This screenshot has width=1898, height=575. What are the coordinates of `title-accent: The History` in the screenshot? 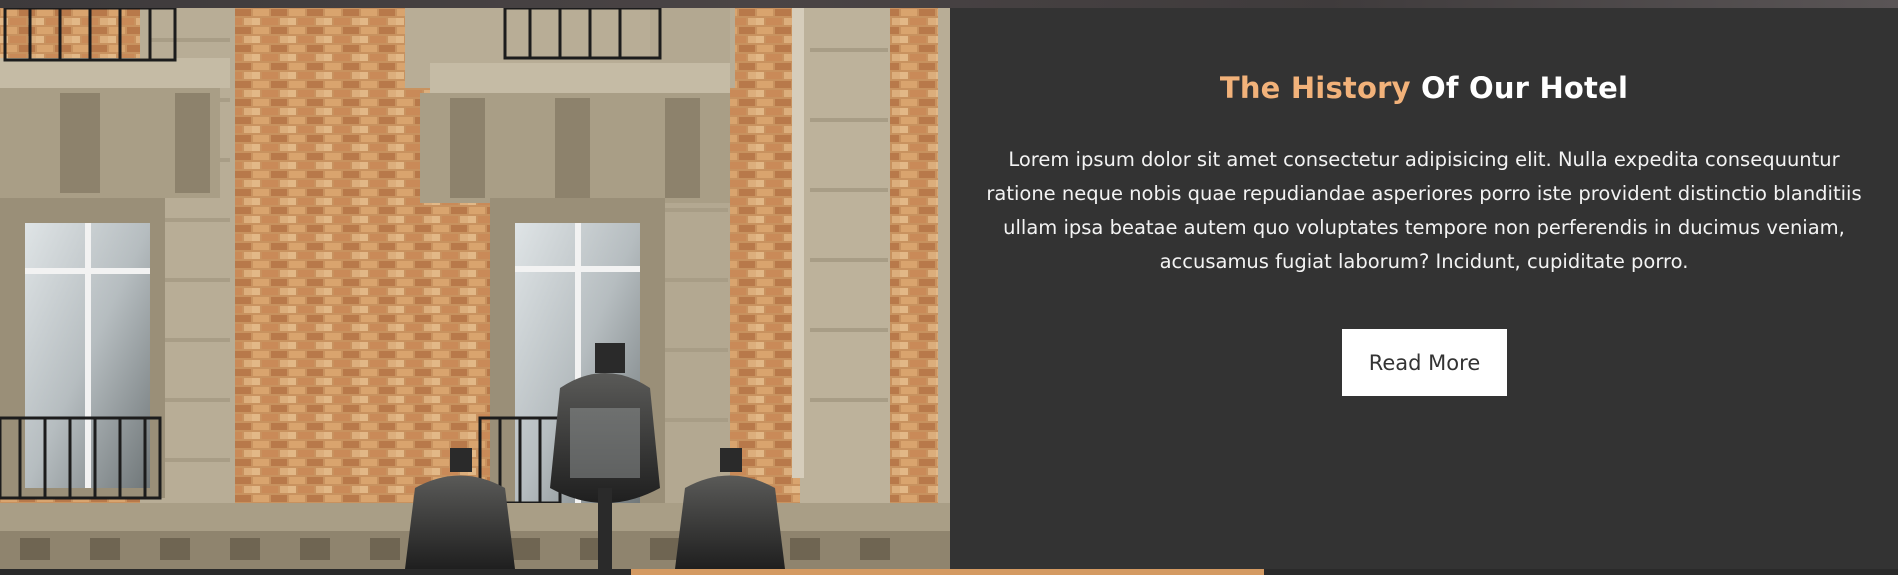 It's located at (1315, 88).